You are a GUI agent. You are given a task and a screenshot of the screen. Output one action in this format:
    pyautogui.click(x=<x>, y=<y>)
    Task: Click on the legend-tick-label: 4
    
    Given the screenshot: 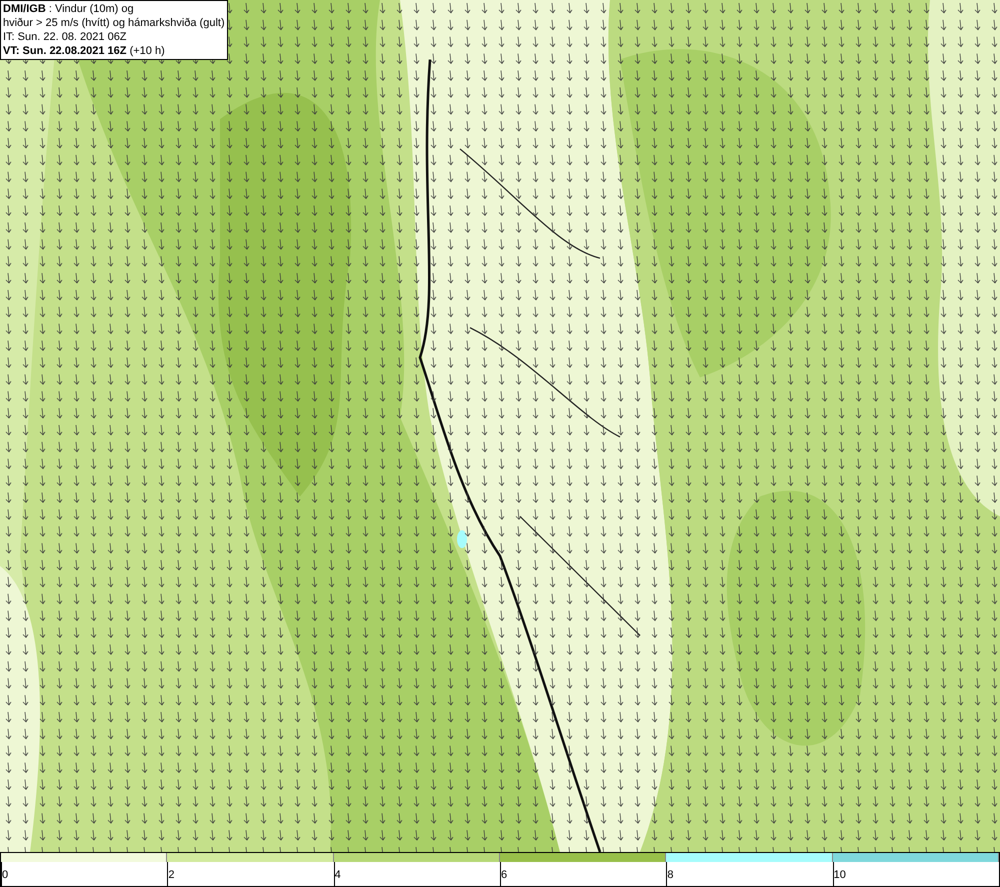 What is the action you would take?
    pyautogui.click(x=337, y=875)
    